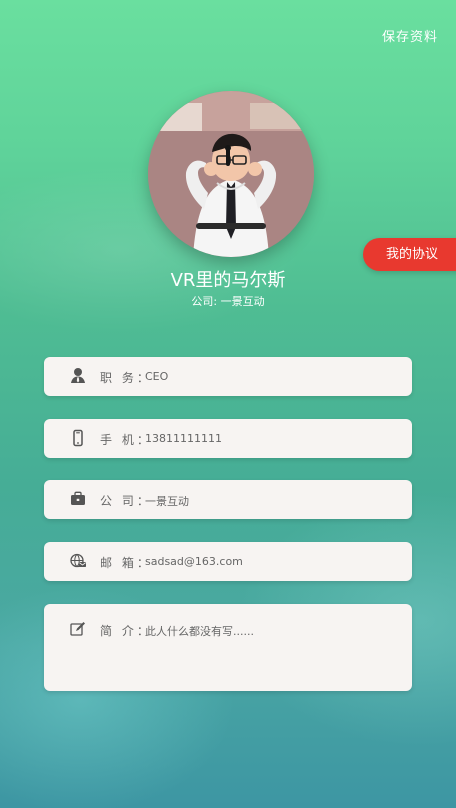  Describe the element at coordinates (78, 629) in the screenshot. I see `edit-icon` at that location.